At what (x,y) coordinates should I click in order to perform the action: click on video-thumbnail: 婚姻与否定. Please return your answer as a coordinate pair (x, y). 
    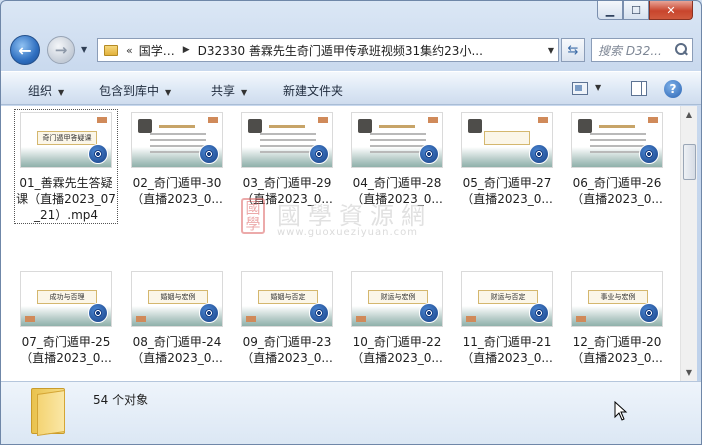
    Looking at the image, I should click on (287, 299).